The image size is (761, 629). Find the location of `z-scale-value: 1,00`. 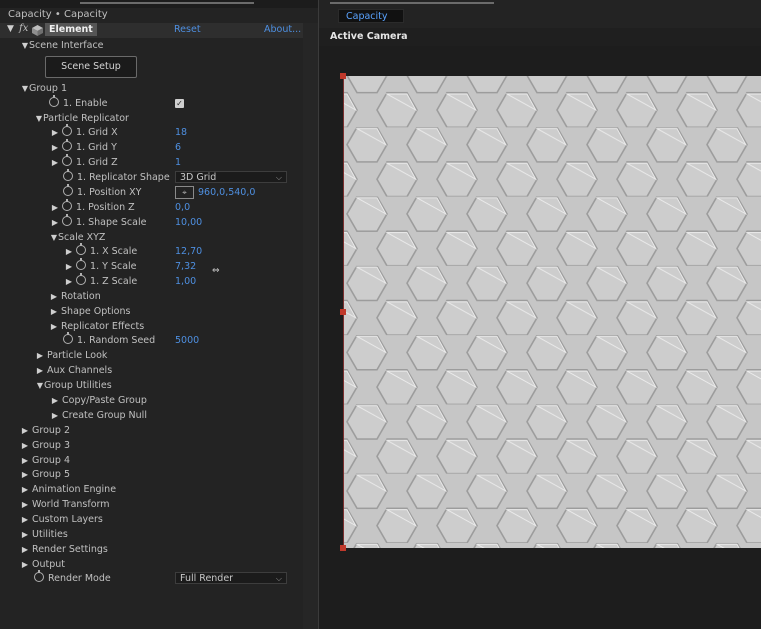

z-scale-value: 1,00 is located at coordinates (185, 281).